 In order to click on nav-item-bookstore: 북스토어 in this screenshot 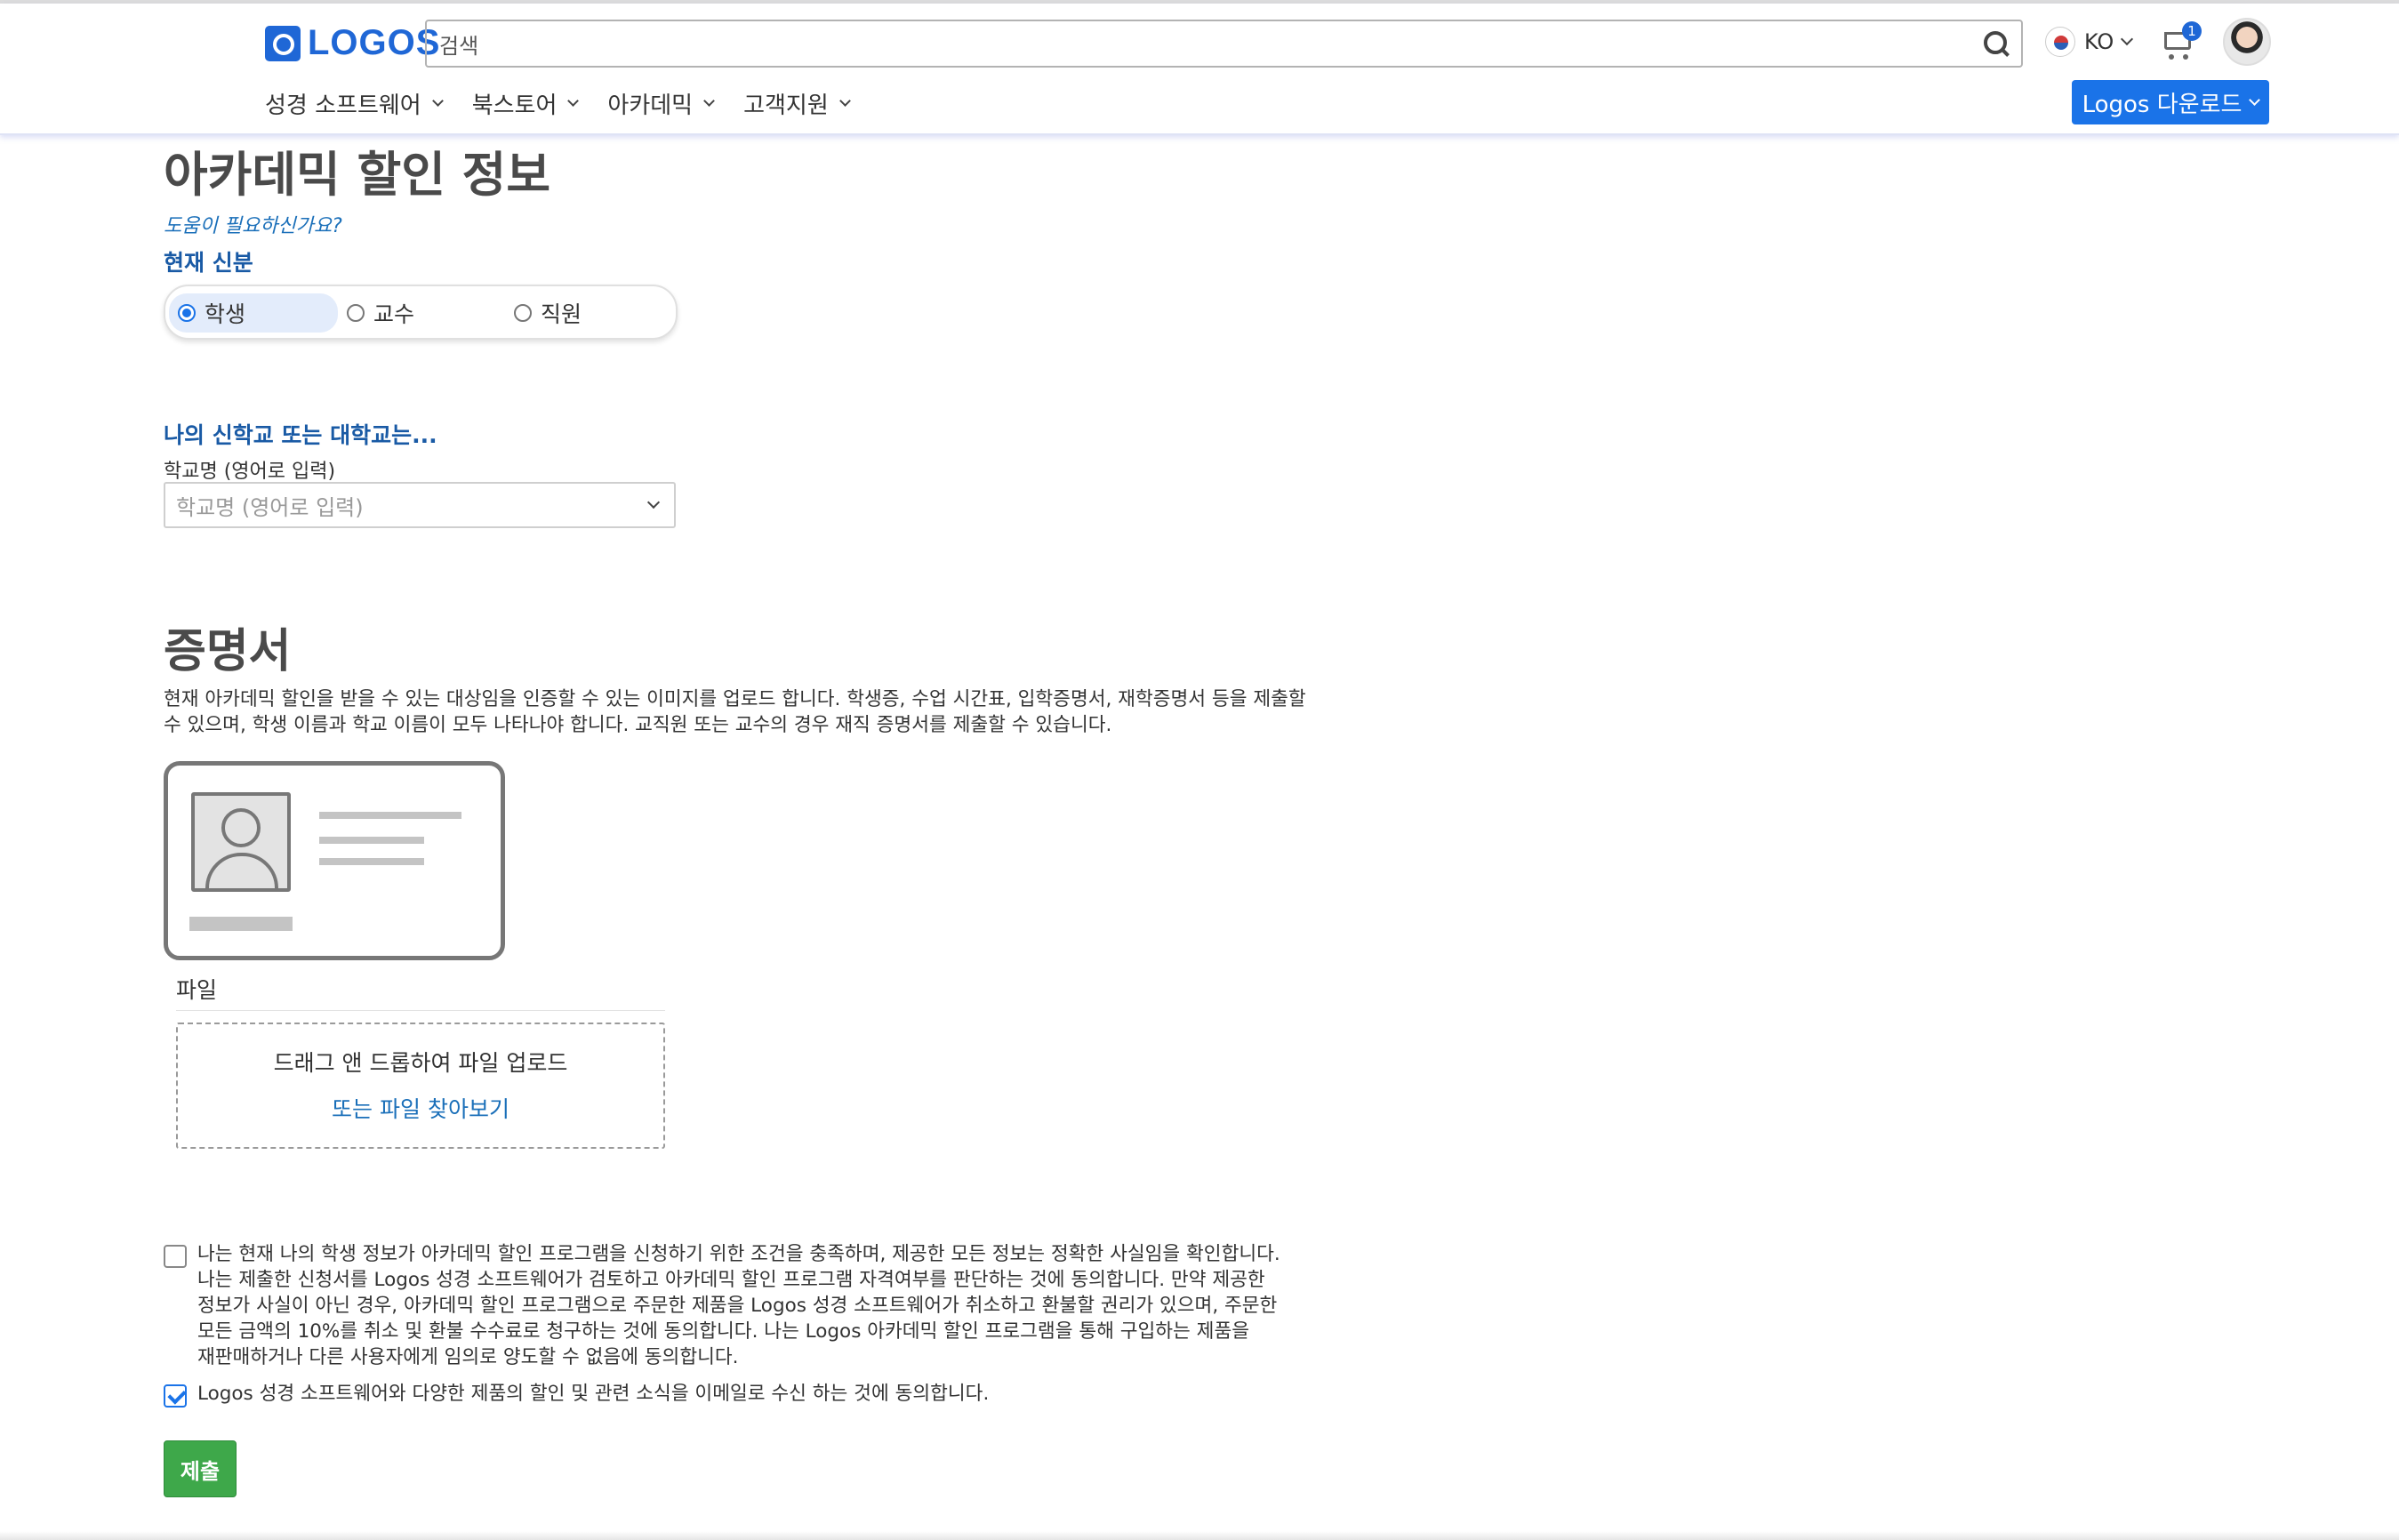, I will do `click(525, 103)`.